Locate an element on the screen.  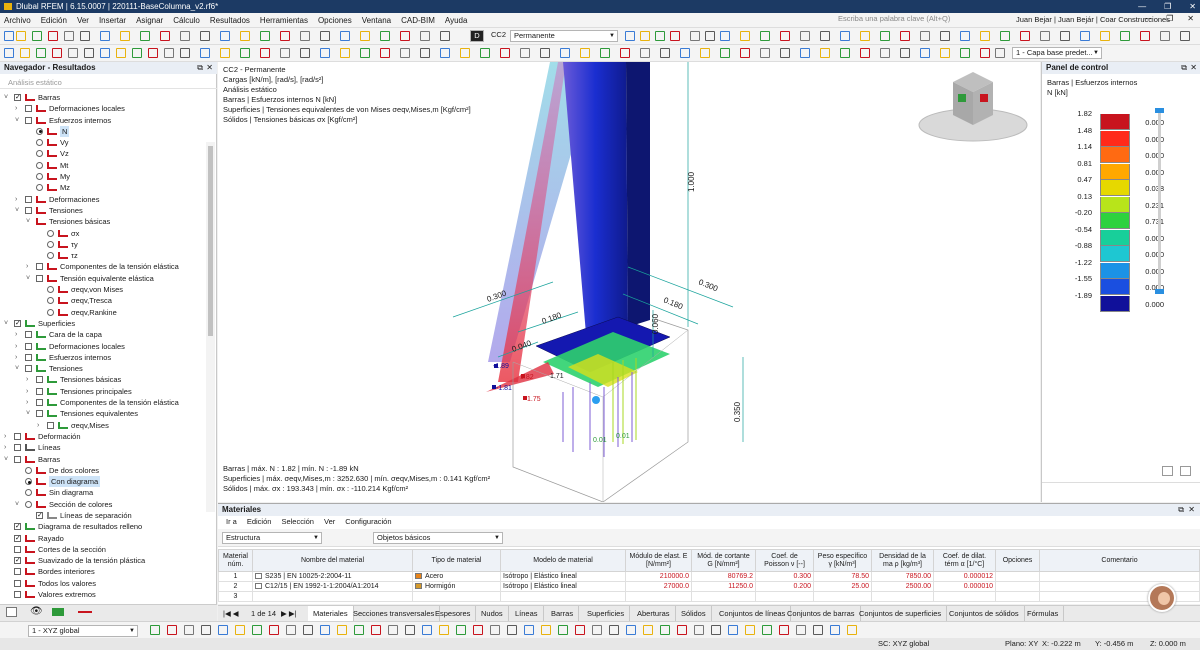
nav-tree-item: › Tensiones básicas is located at coordinates (103, 379).